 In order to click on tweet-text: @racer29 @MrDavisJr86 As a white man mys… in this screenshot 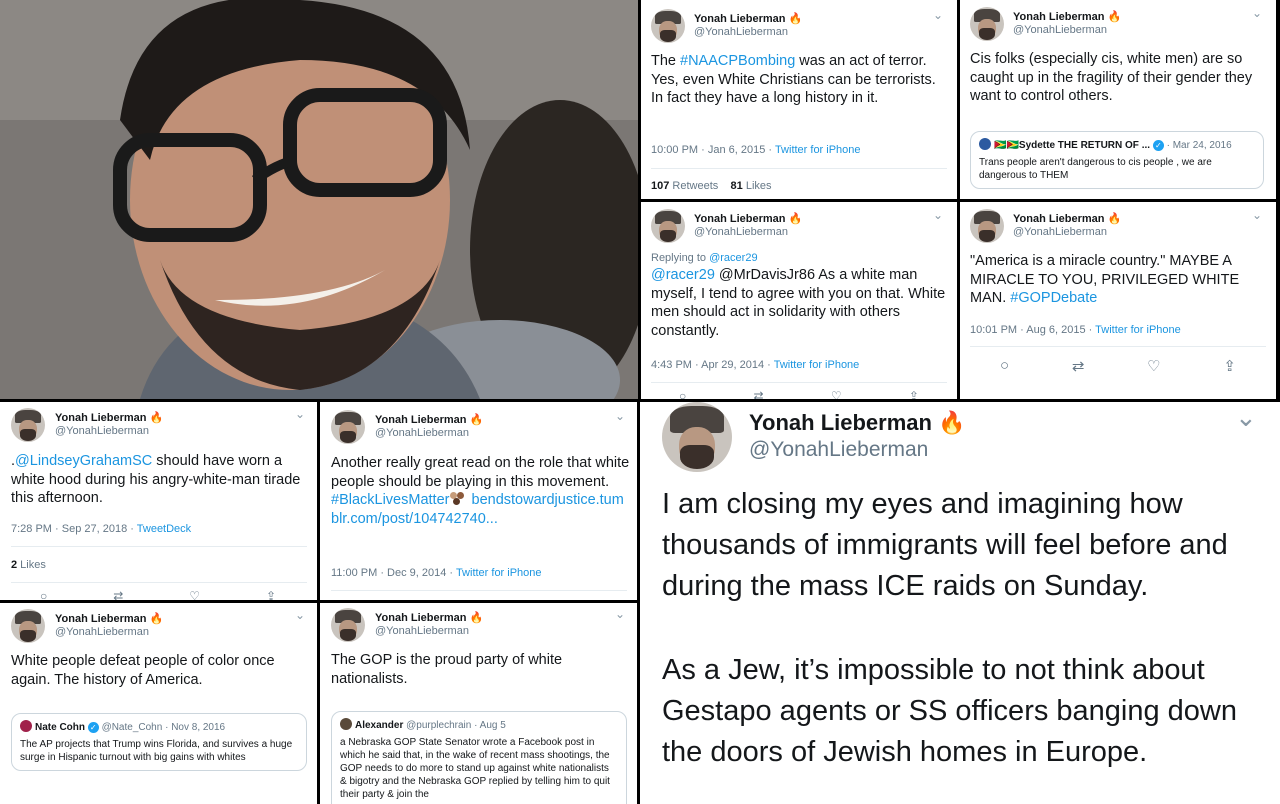, I will do `click(798, 303)`.